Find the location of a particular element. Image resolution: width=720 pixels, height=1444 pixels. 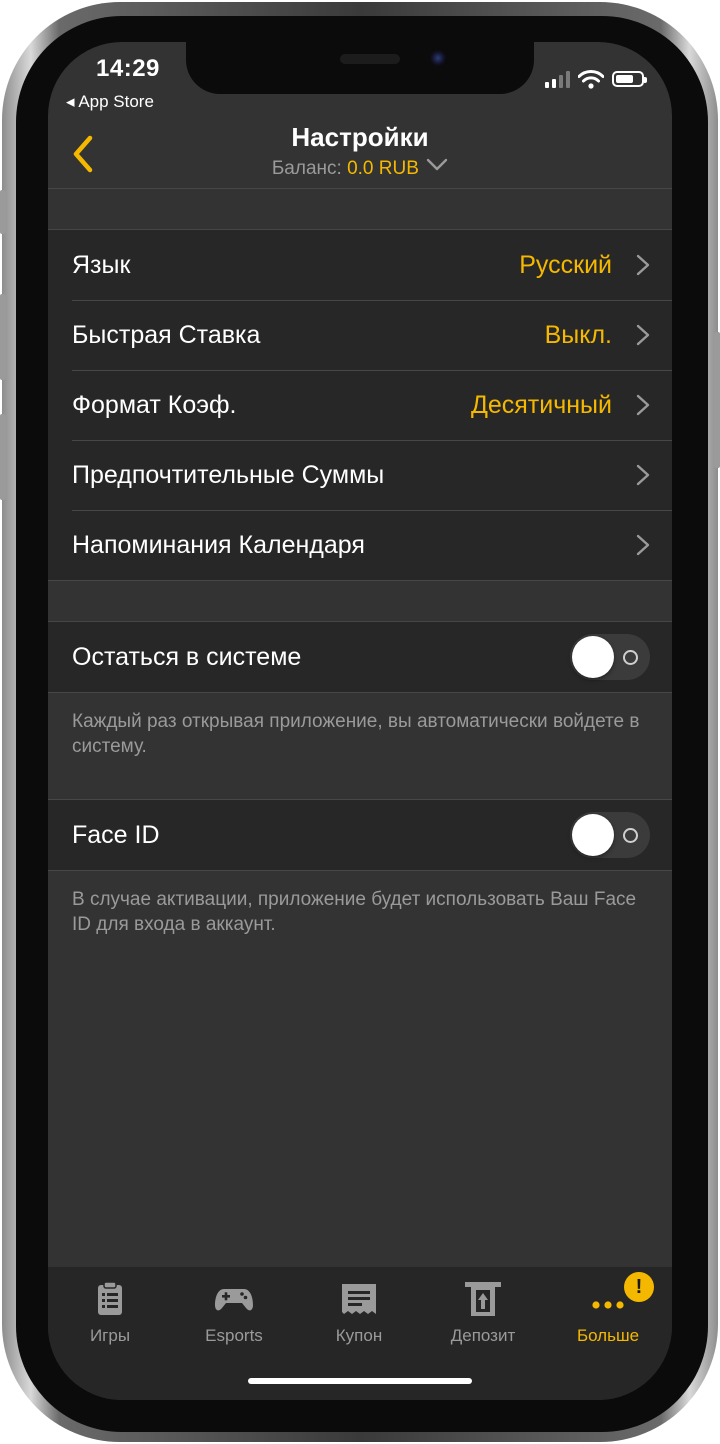

wifi-icon is located at coordinates (591, 79).